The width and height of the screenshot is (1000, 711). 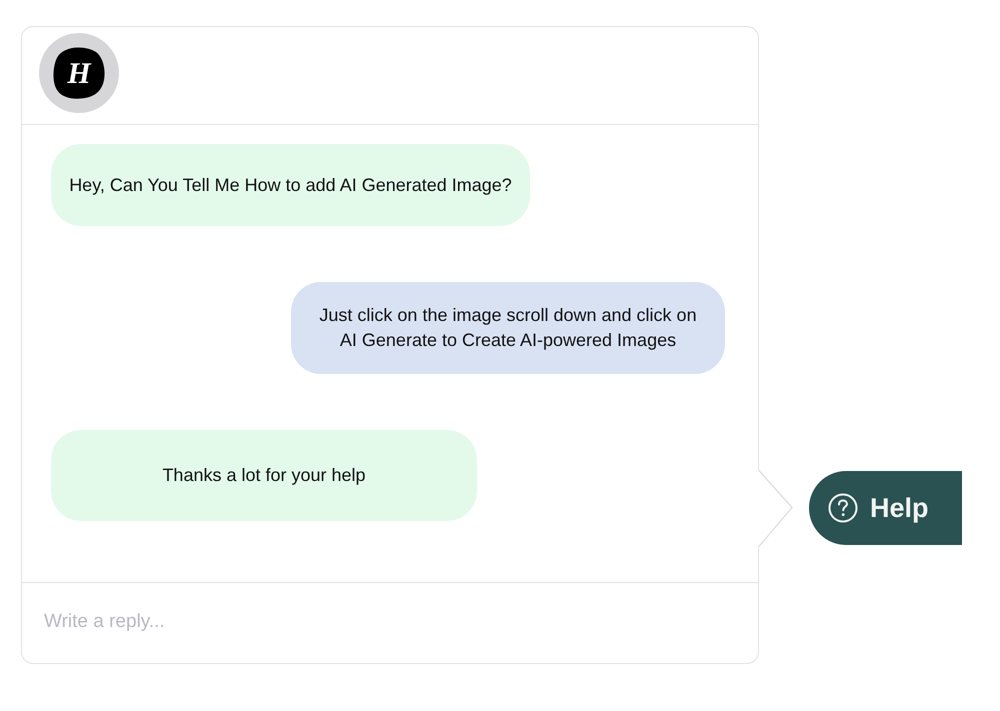 I want to click on message-bubble: Hey, Can You Tell Me How to add AI Generated Image?, so click(x=290, y=185).